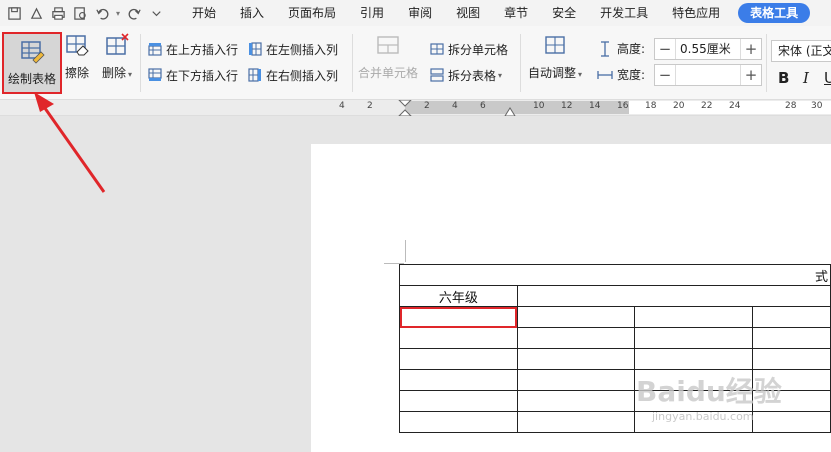 The height and width of the screenshot is (452, 831). Describe the element at coordinates (312, 13) in the screenshot. I see `tab-page-layout: 页面布局` at that location.